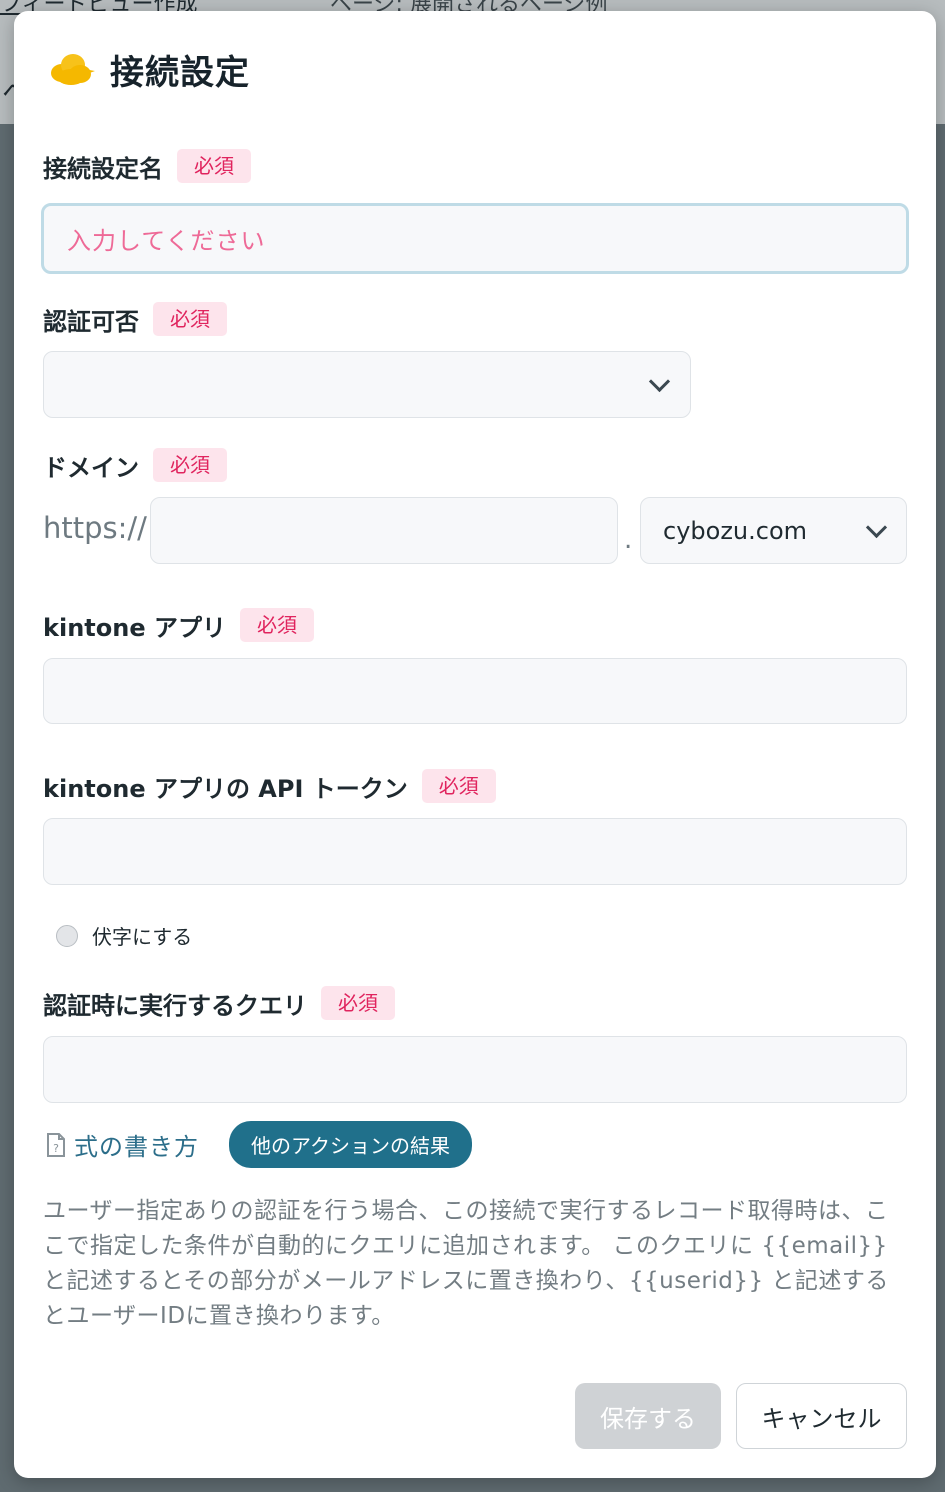 The image size is (945, 1492). What do you see at coordinates (91, 321) in the screenshot?
I see `auth-label: 認証可否` at bounding box center [91, 321].